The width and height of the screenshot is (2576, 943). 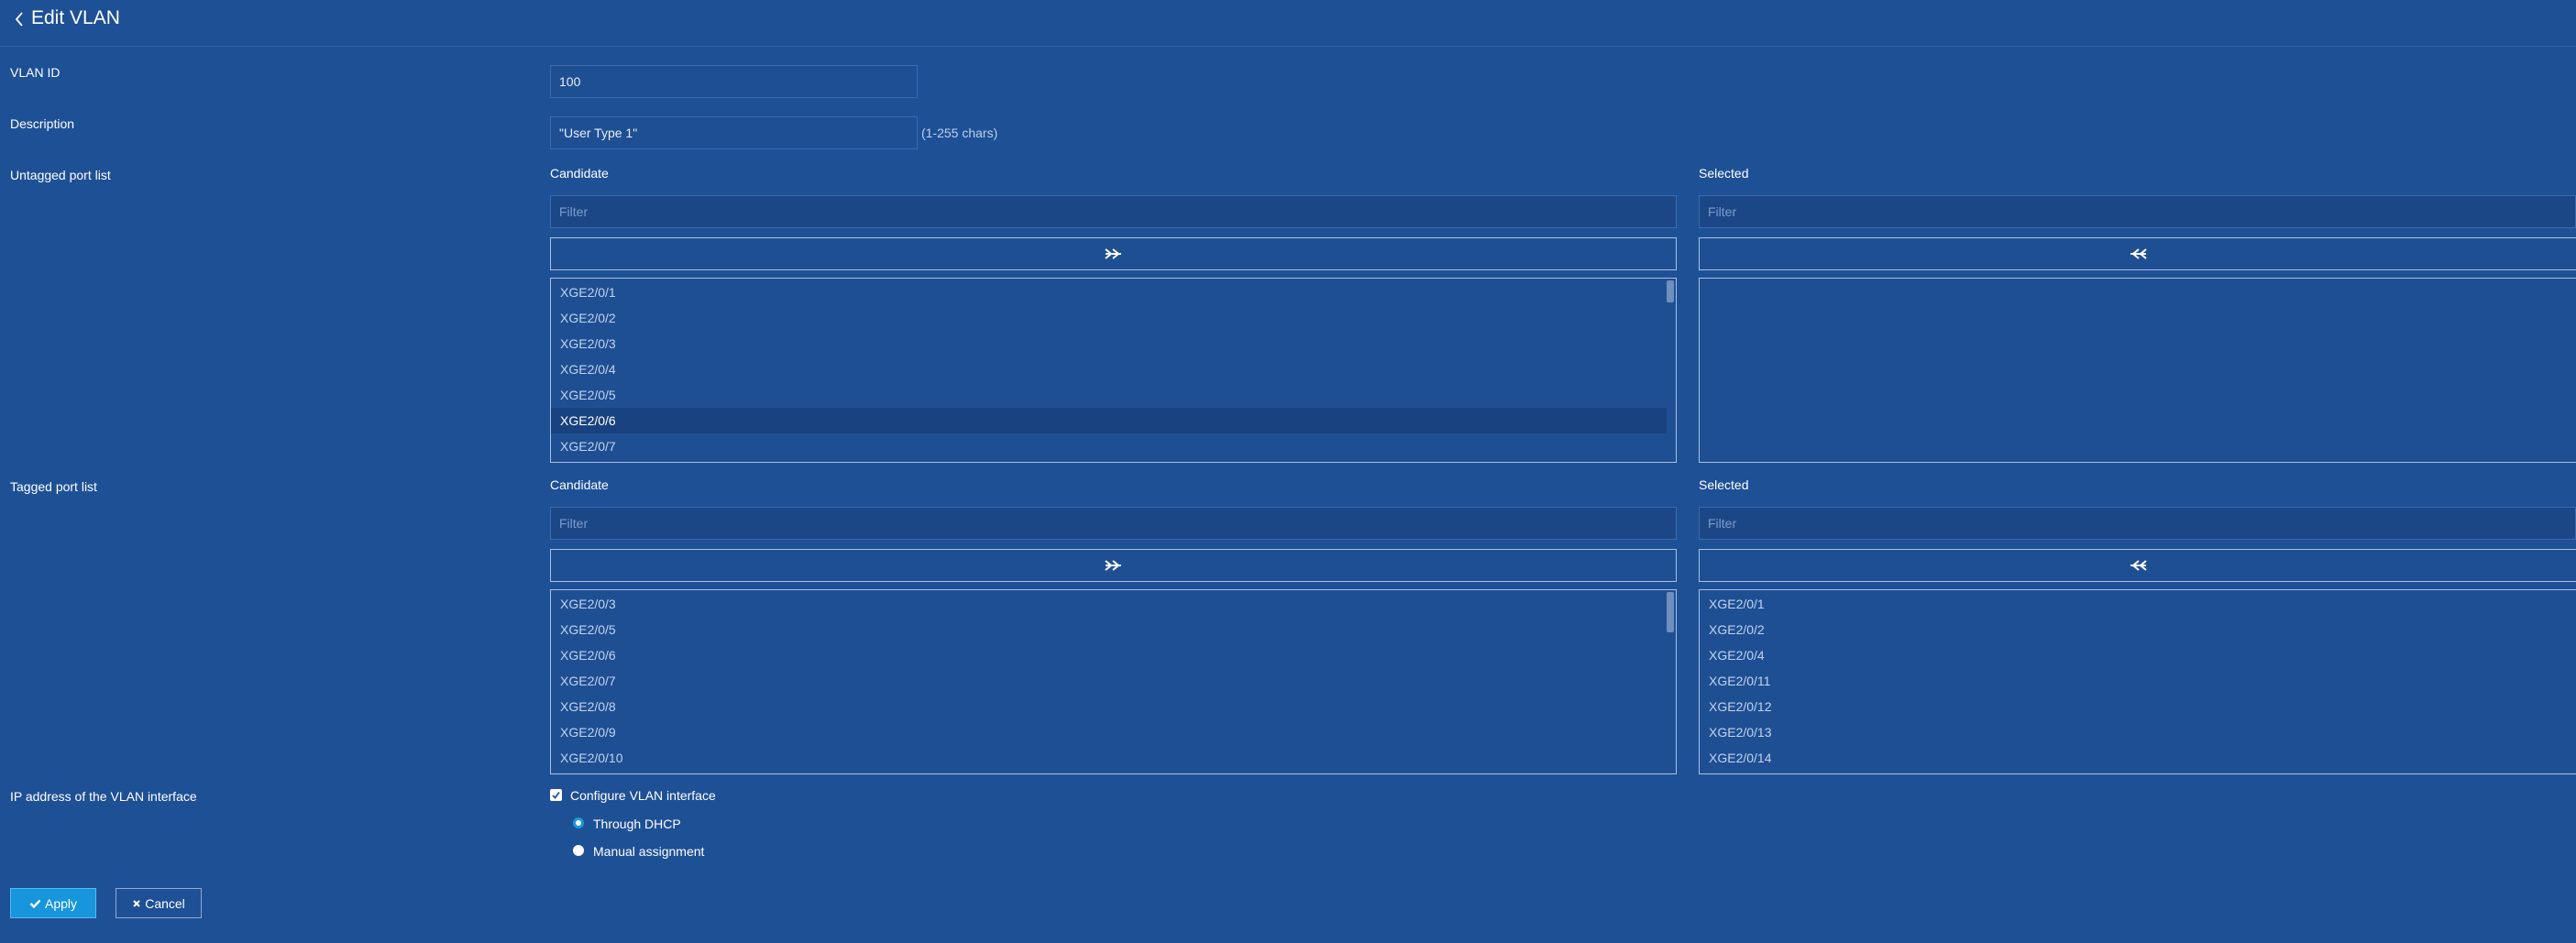 What do you see at coordinates (2133, 681) in the screenshot?
I see `list-item: XGE2/0/11` at bounding box center [2133, 681].